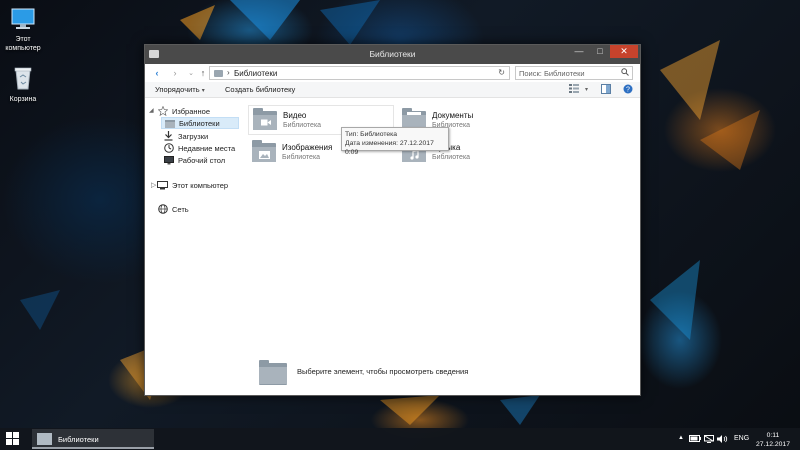 This screenshot has height=450, width=800. What do you see at coordinates (191, 111) in the screenshot?
I see `sidebar-item-label: Избранное` at bounding box center [191, 111].